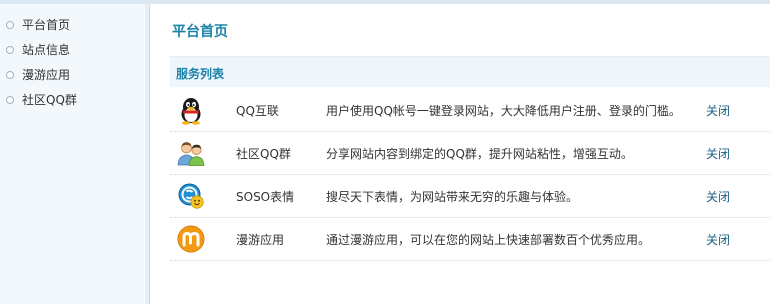  What do you see at coordinates (260, 240) in the screenshot?
I see `service-name: 漫游应用` at bounding box center [260, 240].